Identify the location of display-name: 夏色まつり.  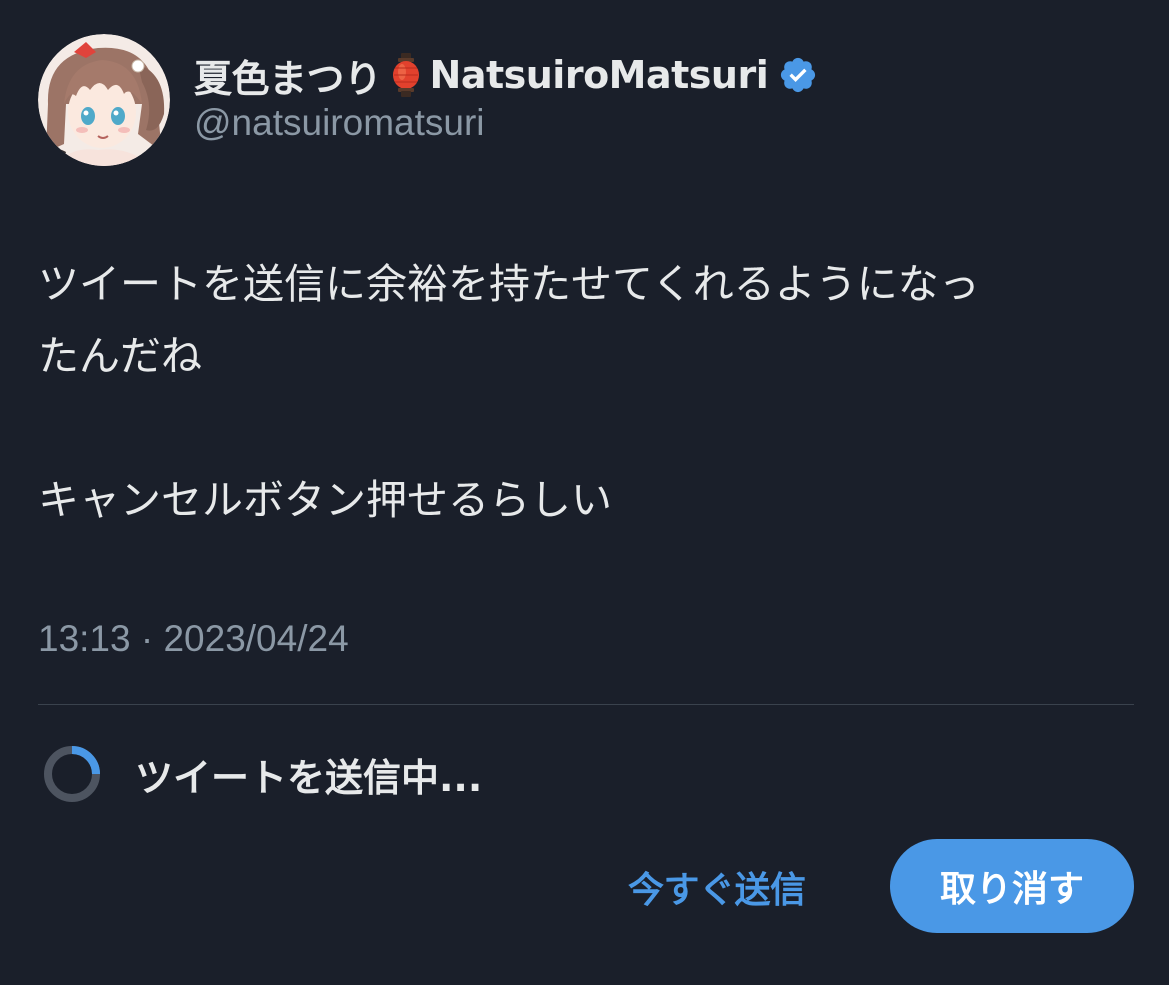
(288, 75).